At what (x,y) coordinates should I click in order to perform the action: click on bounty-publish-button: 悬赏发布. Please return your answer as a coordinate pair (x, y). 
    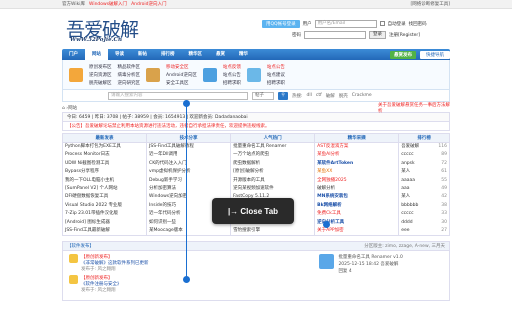
    Looking at the image, I should click on (403, 54).